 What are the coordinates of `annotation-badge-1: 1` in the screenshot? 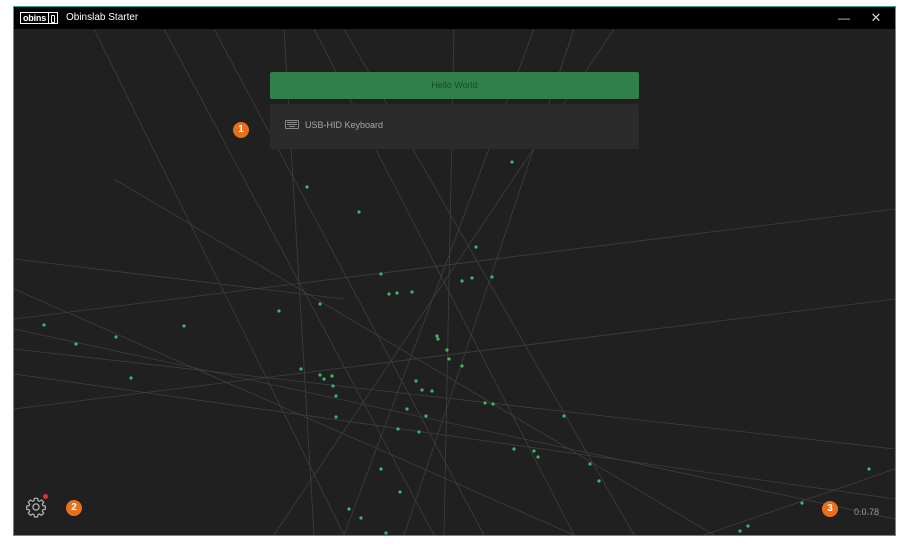 It's located at (241, 130).